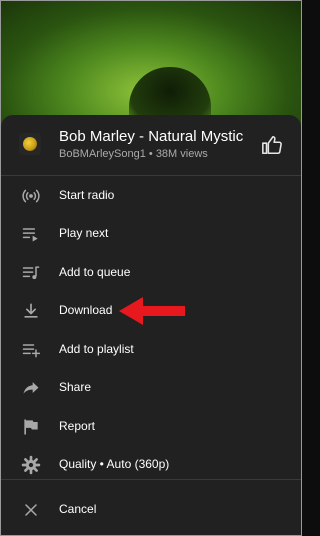 The height and width of the screenshot is (536, 320). What do you see at coordinates (151, 196) in the screenshot?
I see `menu-item-start-radio: Start radio` at bounding box center [151, 196].